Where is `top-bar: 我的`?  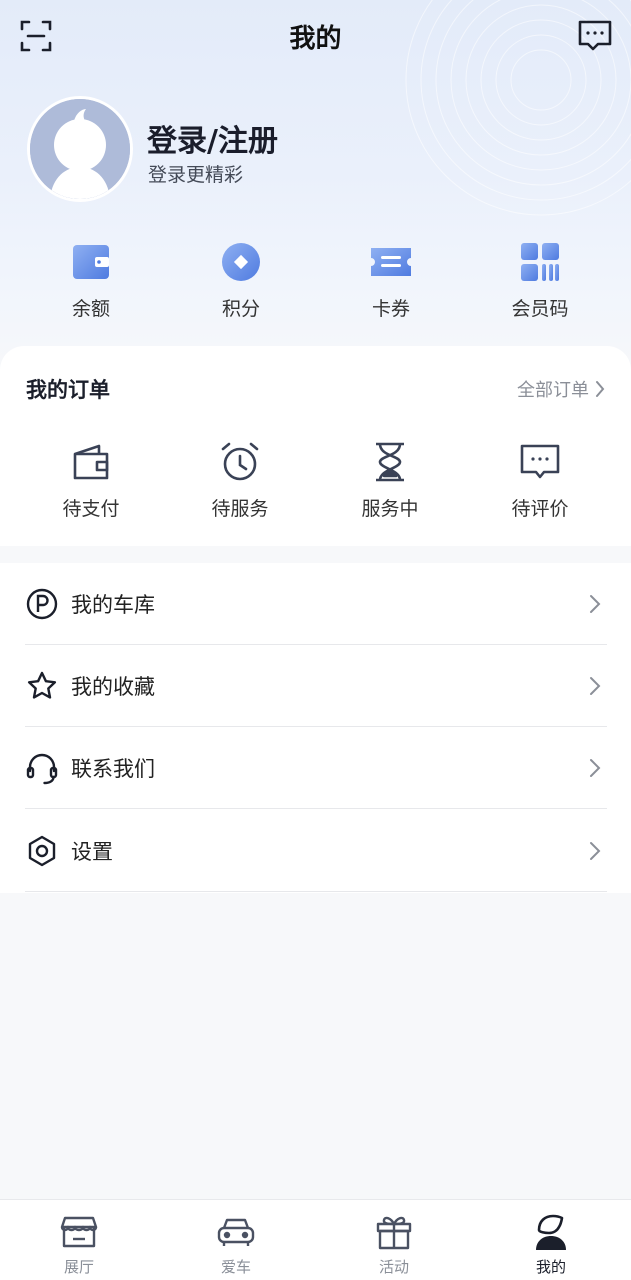 top-bar: 我的 is located at coordinates (315, 36).